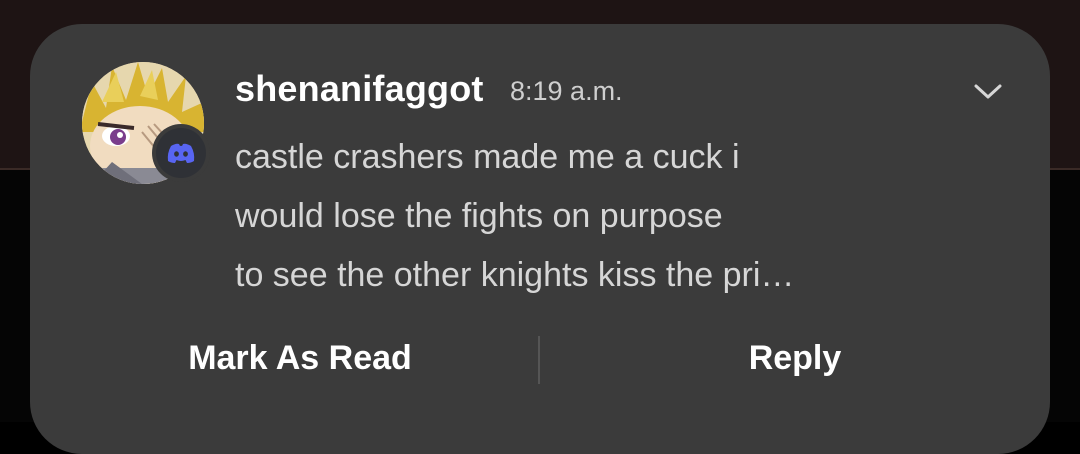 The width and height of the screenshot is (1080, 454). Describe the element at coordinates (181, 153) in the screenshot. I see `discord-icon` at that location.